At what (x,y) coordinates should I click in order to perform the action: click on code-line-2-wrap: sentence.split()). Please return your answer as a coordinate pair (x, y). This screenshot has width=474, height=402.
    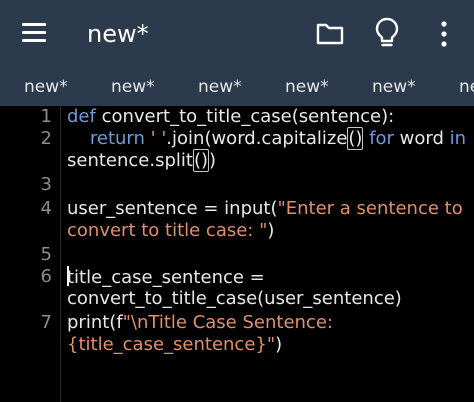
    Looking at the image, I should click on (142, 160).